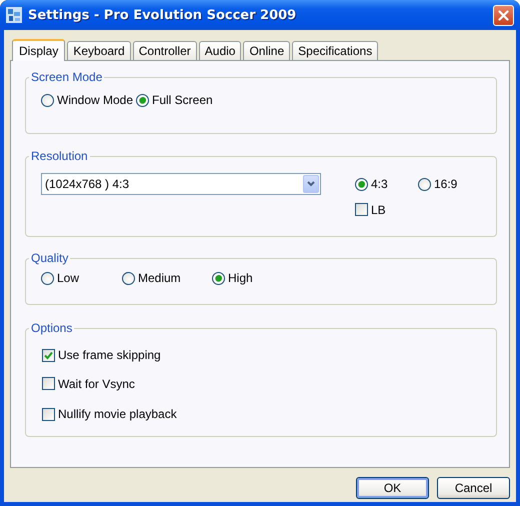 The height and width of the screenshot is (506, 520). What do you see at coordinates (266, 50) in the screenshot?
I see `tab: Online` at bounding box center [266, 50].